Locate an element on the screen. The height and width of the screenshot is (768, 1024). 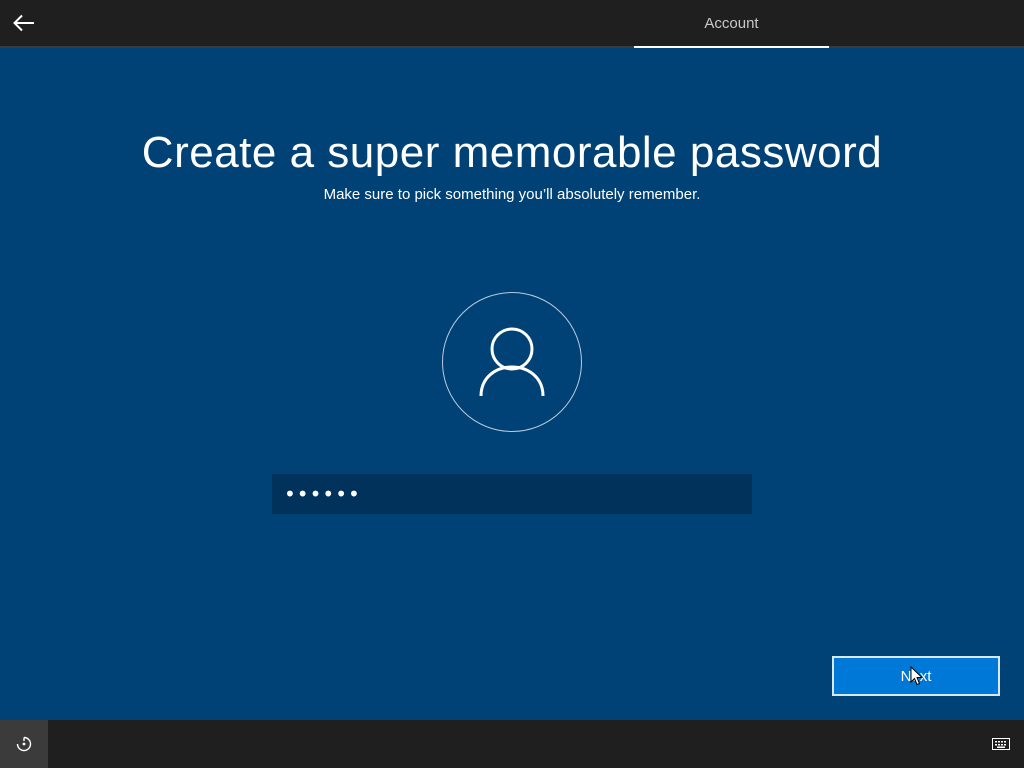
back-arrow-icon is located at coordinates (23, 23).